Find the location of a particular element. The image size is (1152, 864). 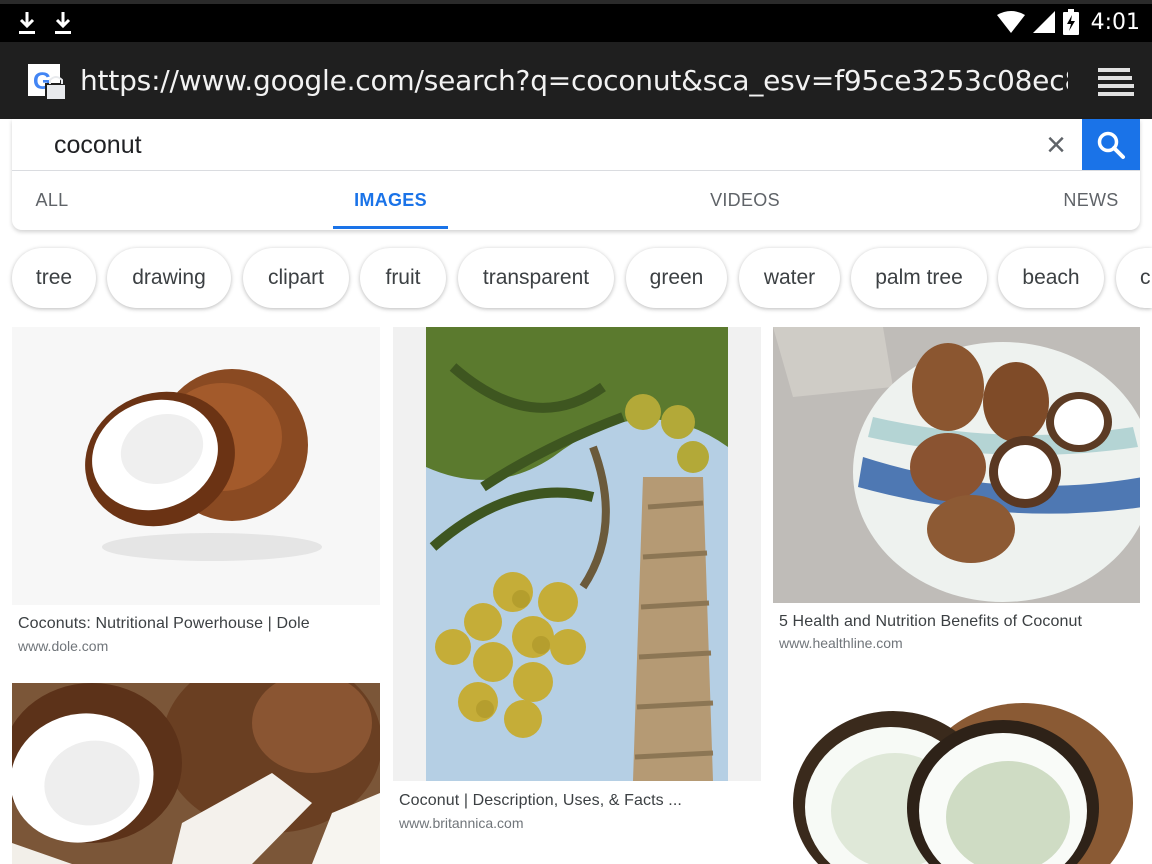

result-domain: www.britannica.com is located at coordinates (461, 823).